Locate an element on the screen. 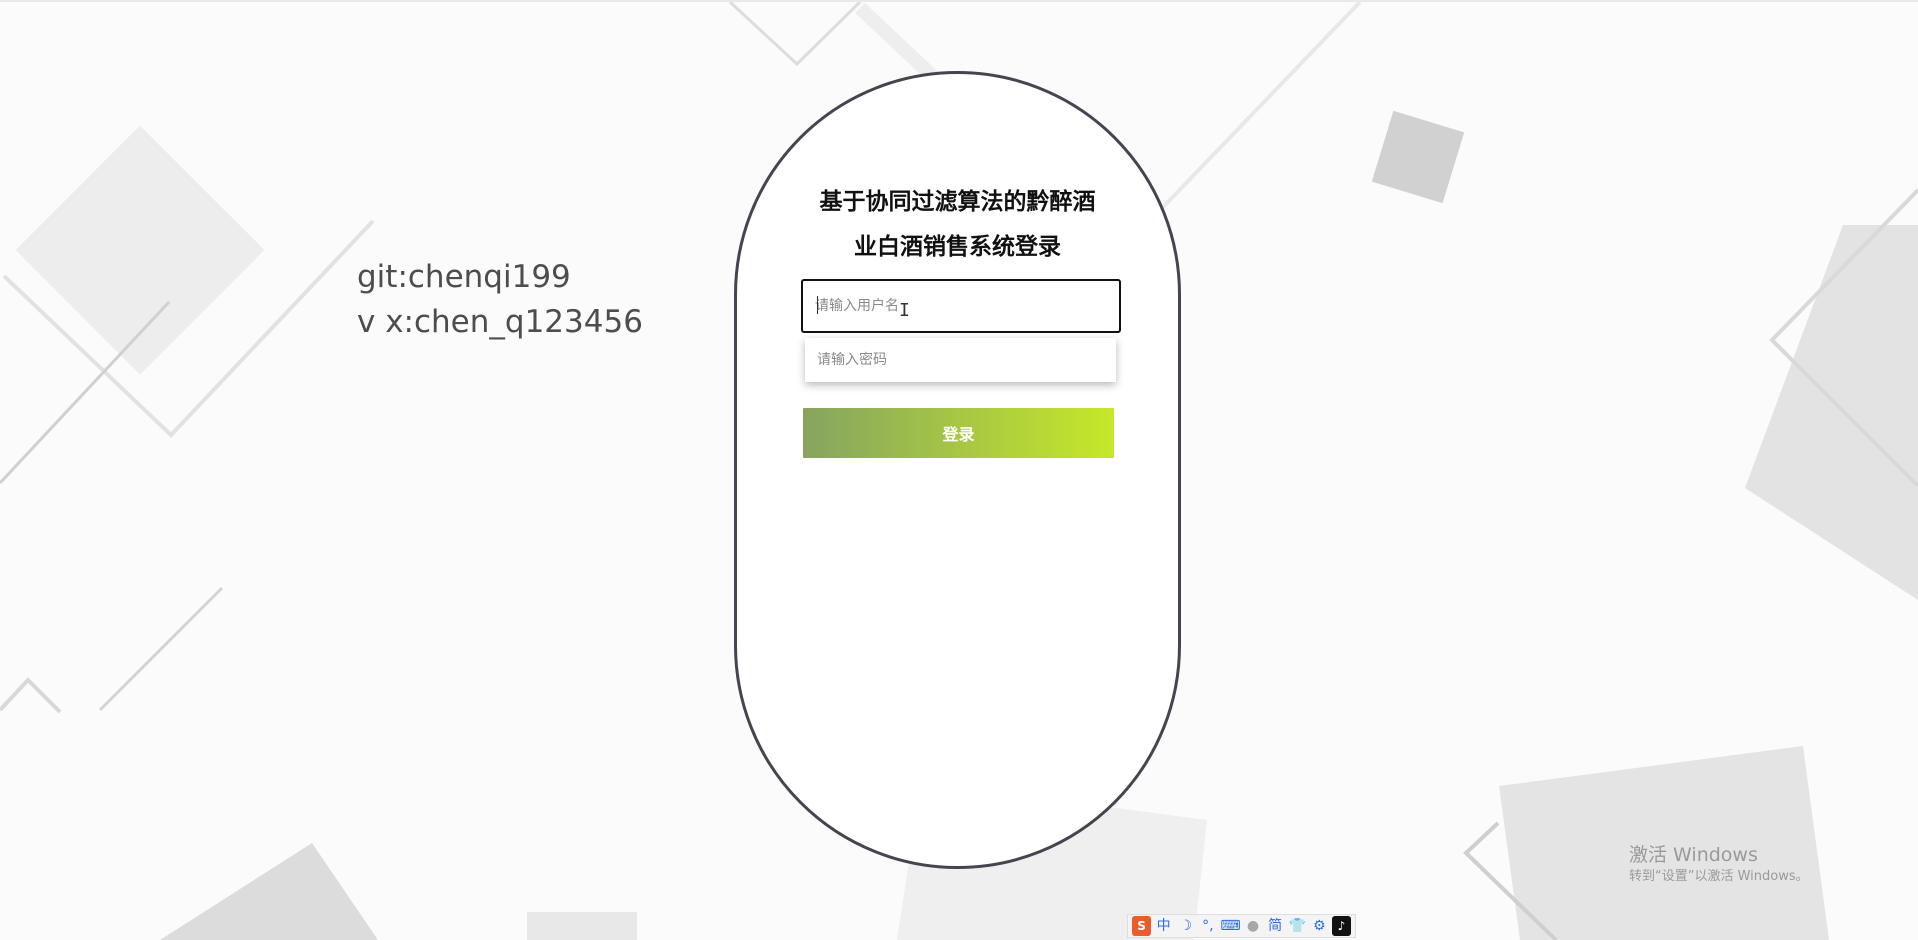 Image resolution: width=1918 pixels, height=940 pixels. watermark-title: 激活 Windows is located at coordinates (1693, 855).